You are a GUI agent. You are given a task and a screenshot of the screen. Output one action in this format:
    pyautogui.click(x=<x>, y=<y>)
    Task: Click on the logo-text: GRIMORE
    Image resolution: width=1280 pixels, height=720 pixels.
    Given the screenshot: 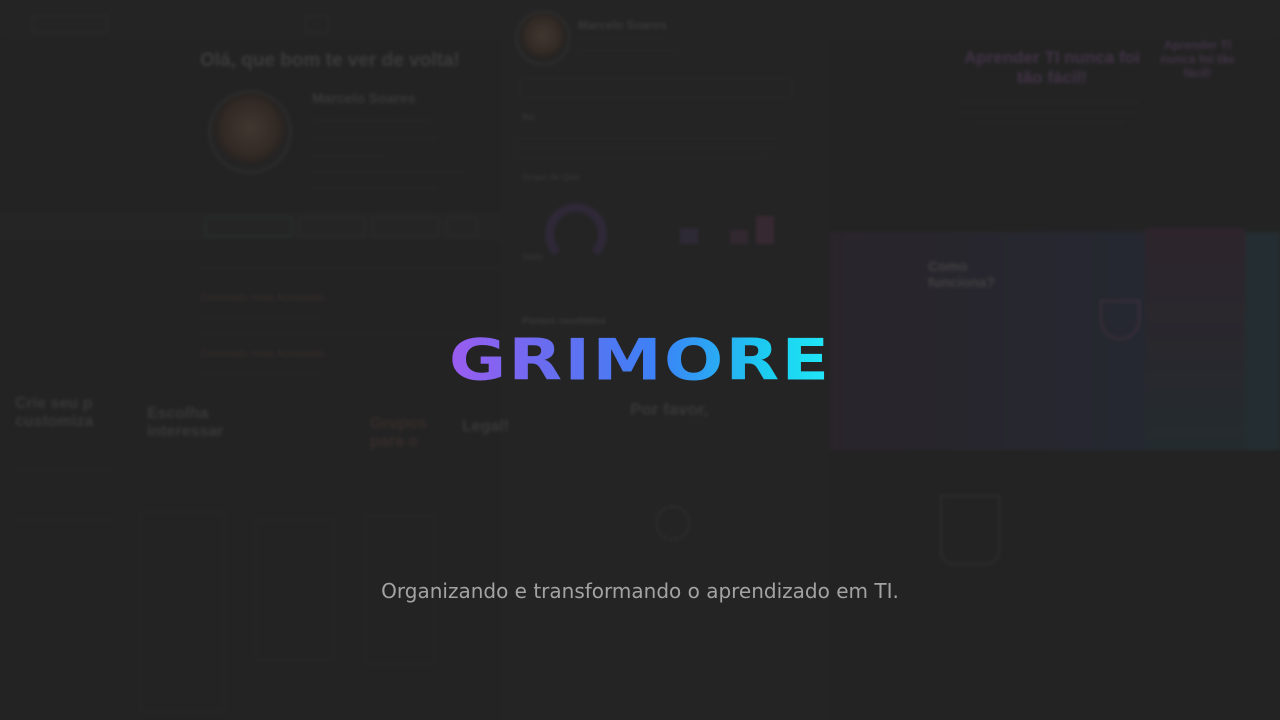 What is the action you would take?
    pyautogui.click(x=640, y=360)
    